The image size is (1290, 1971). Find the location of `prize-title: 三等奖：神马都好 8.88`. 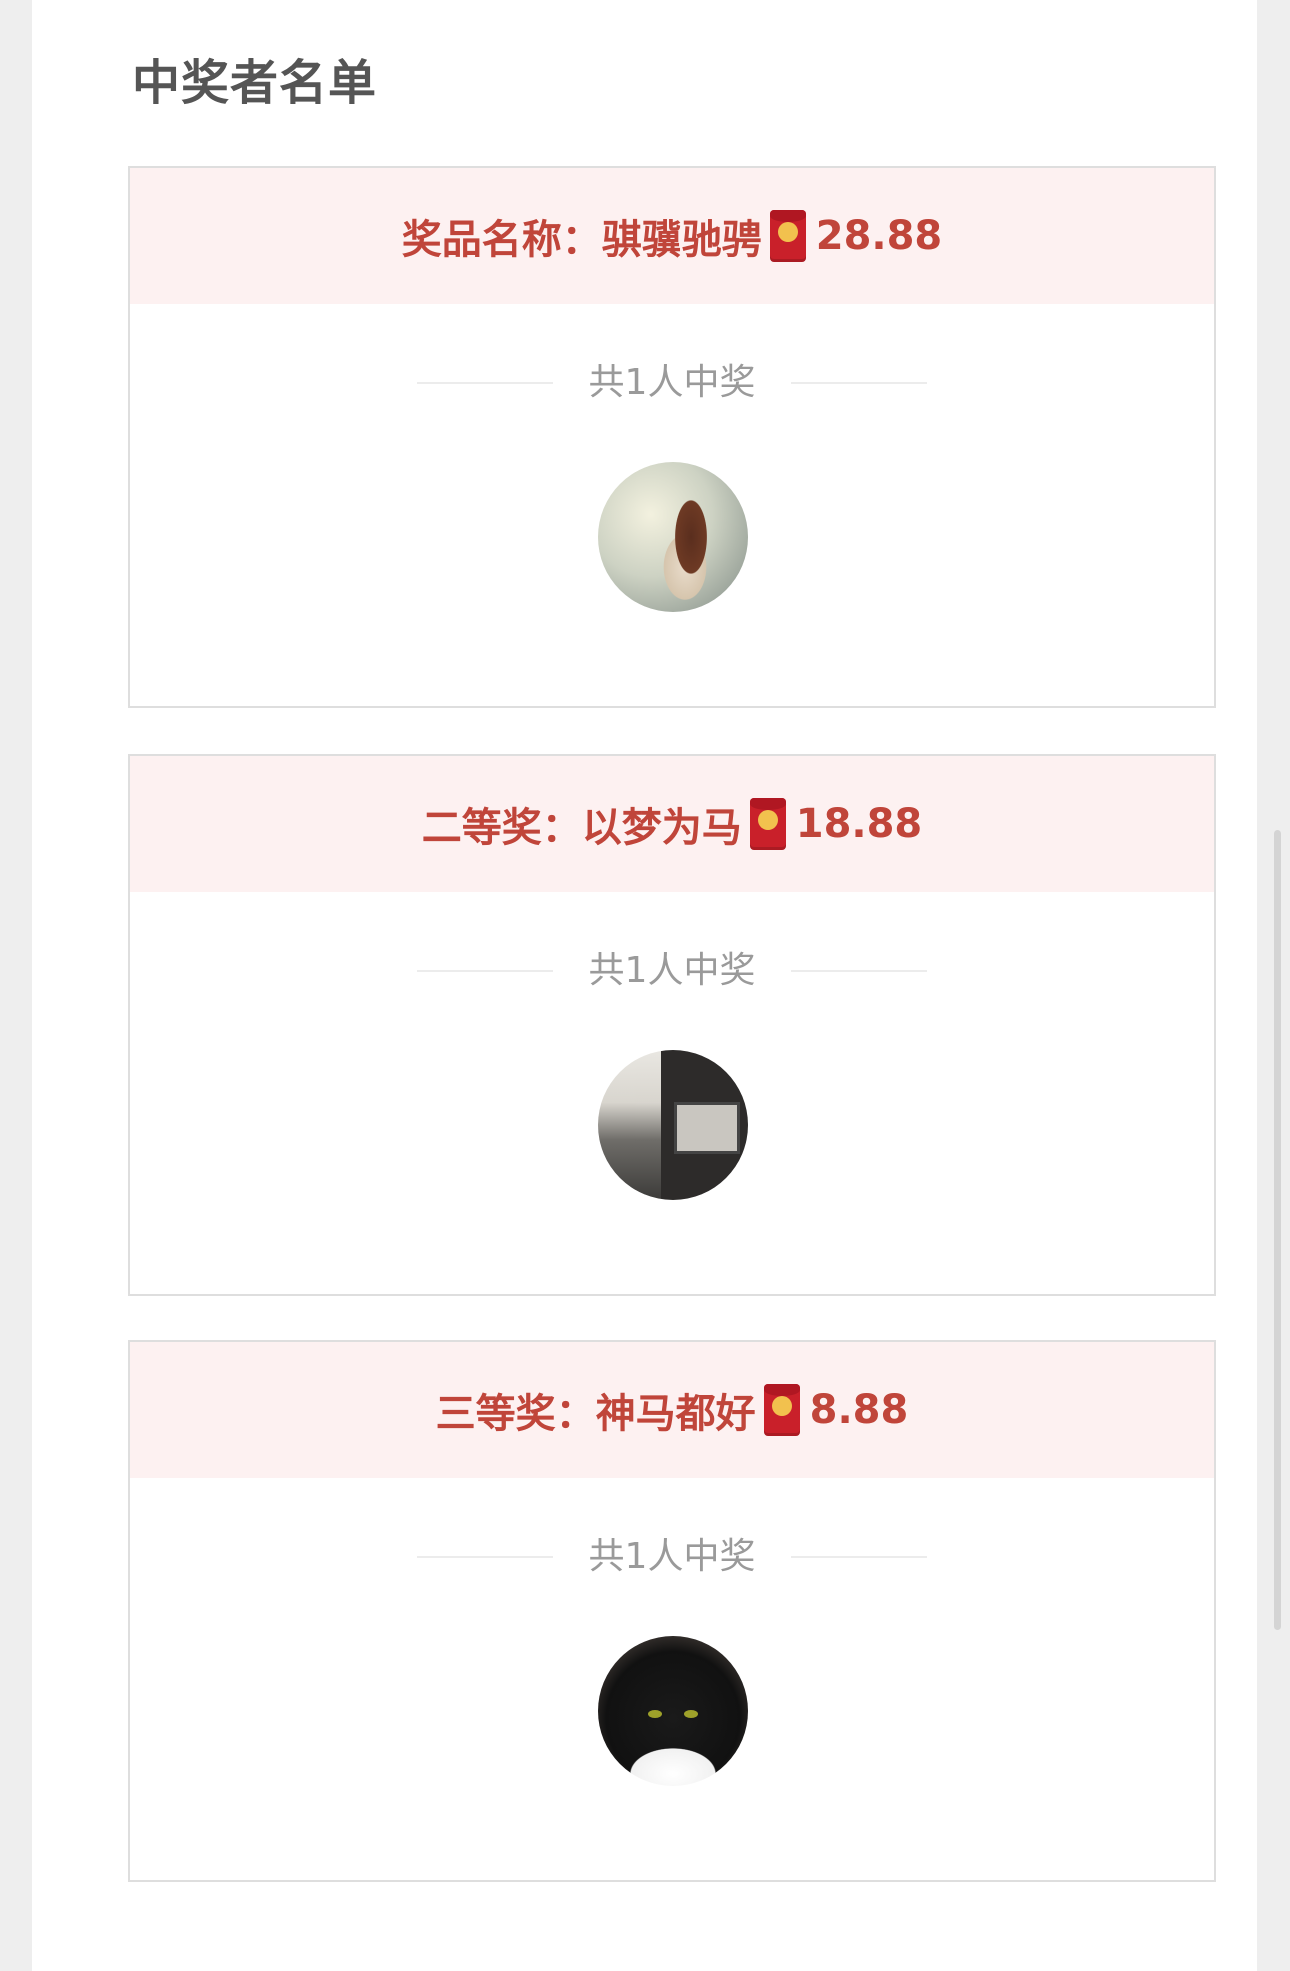

prize-title: 三等奖：神马都好 8.88 is located at coordinates (672, 1410).